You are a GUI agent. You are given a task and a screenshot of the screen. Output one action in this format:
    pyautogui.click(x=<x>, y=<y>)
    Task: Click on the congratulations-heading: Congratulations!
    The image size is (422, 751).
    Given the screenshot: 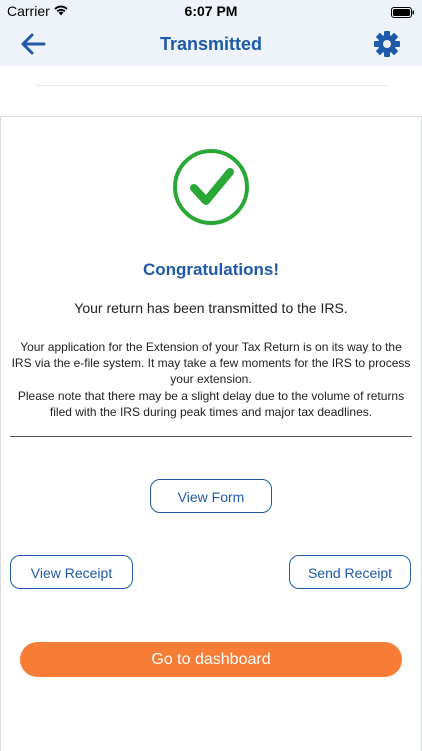 What is the action you would take?
    pyautogui.click(x=211, y=269)
    